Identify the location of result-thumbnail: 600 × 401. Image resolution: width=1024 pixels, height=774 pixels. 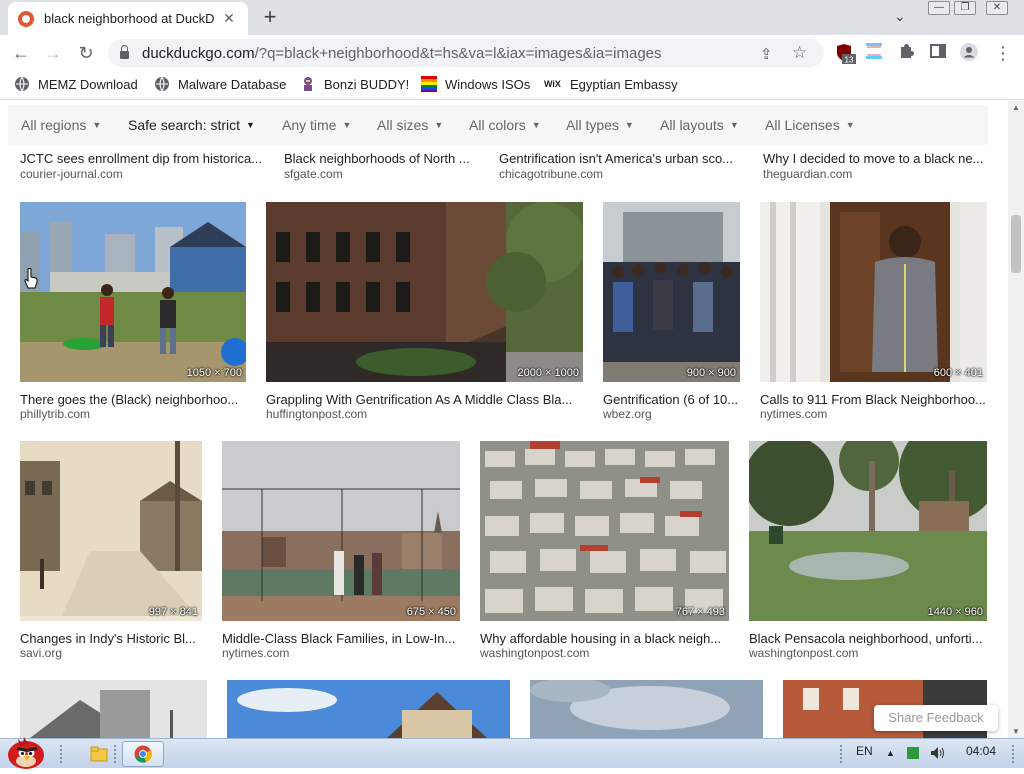
(873, 292).